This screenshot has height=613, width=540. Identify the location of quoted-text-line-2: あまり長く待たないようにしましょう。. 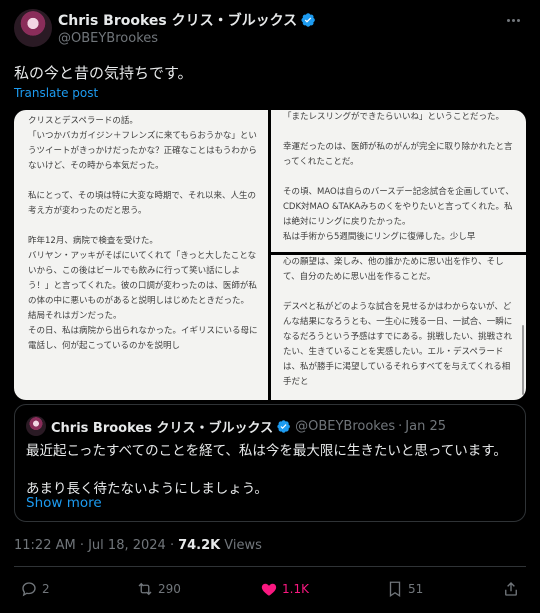
(147, 489).